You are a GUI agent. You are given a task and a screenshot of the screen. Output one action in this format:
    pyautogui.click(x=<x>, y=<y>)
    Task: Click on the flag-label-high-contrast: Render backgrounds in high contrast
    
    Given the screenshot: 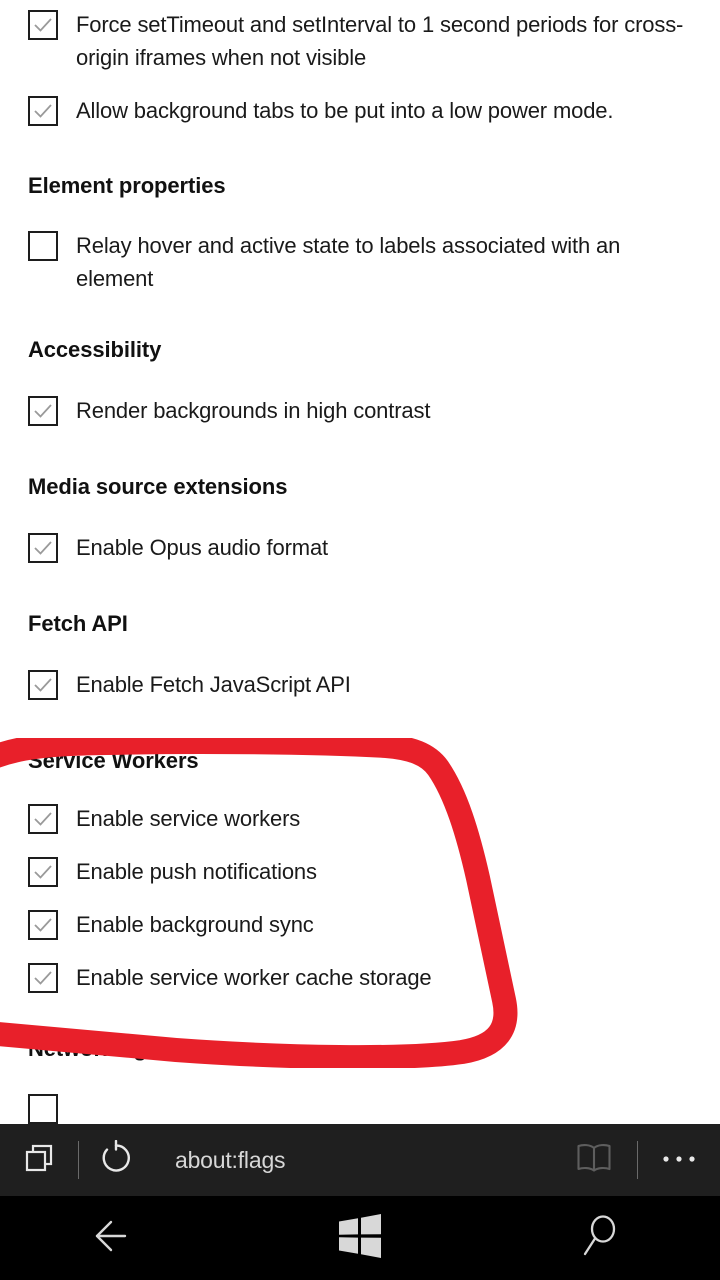 What is the action you would take?
    pyautogui.click(x=253, y=410)
    